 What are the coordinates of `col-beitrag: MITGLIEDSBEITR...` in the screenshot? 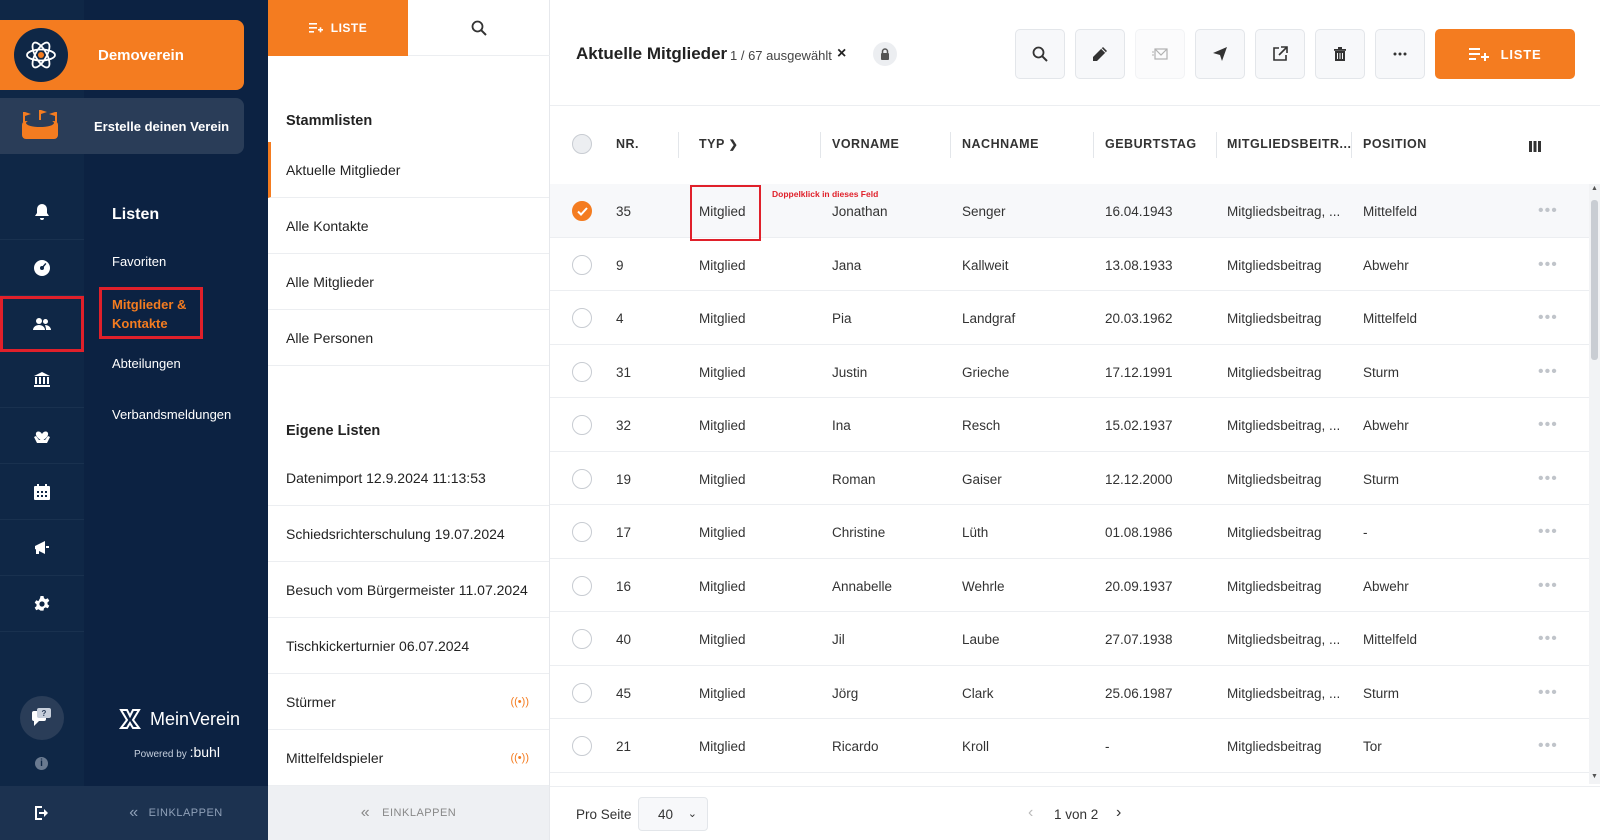 It's located at (1289, 144).